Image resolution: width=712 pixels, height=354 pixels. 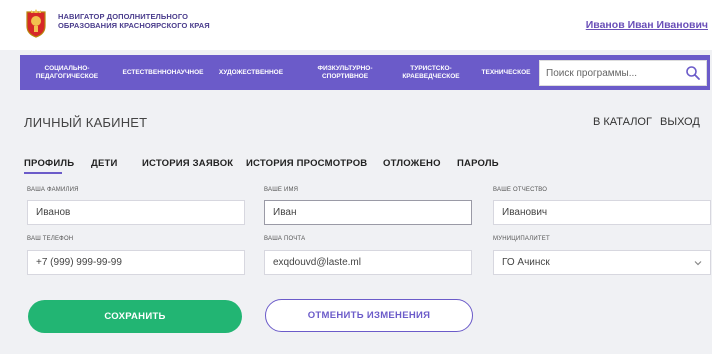 I want to click on tab-children: ДЕТИ, so click(x=104, y=163).